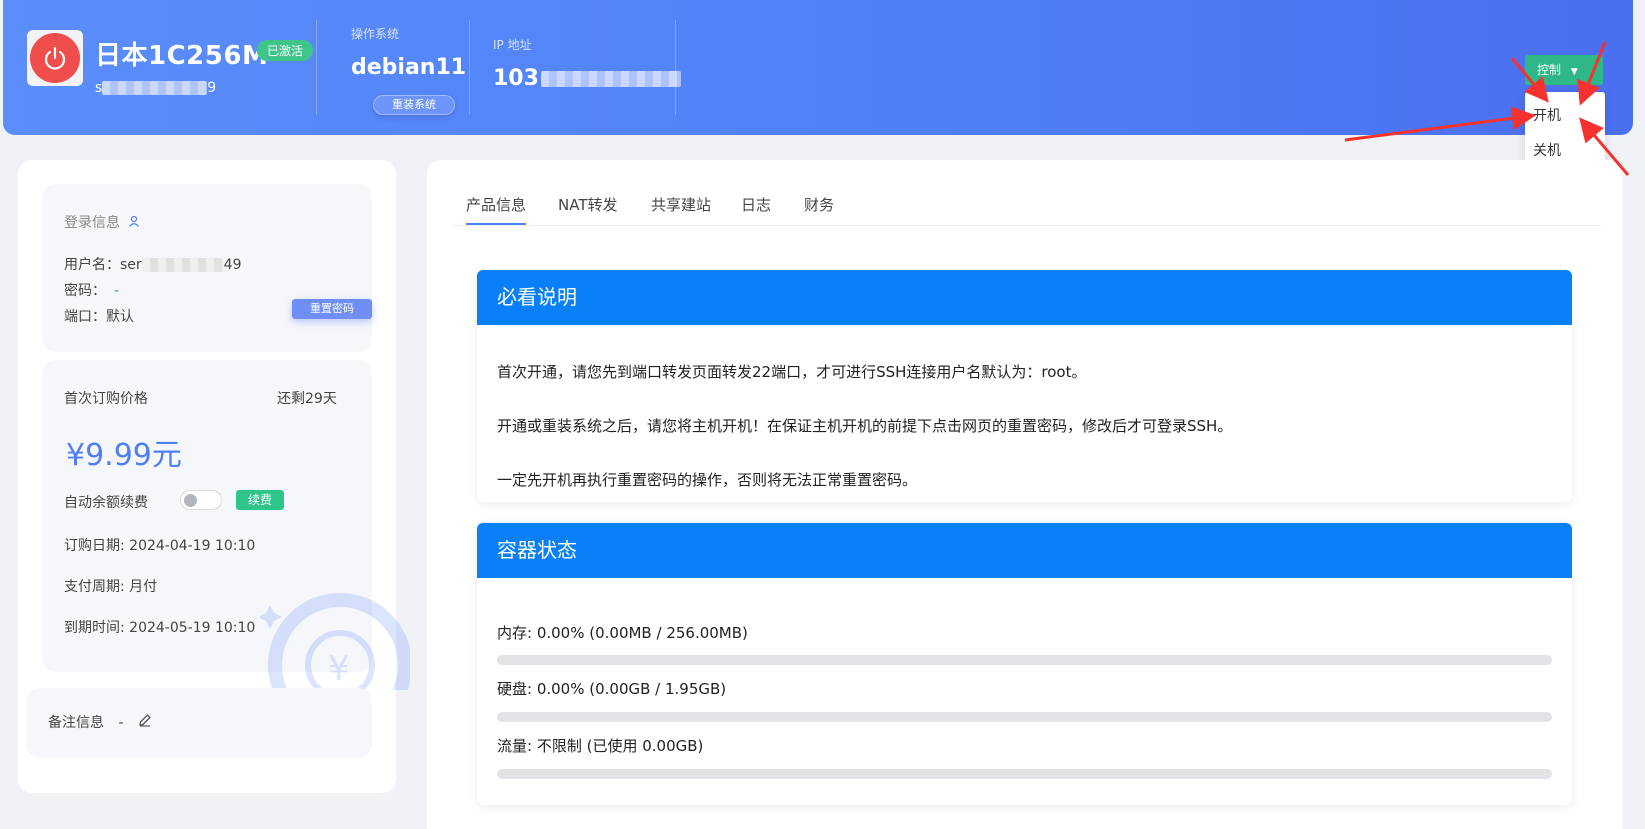 The image size is (1645, 829). What do you see at coordinates (707, 480) in the screenshot?
I see `notice-line: 一定先开机再执行重置密码的操作，否则将无法正常重置密码。` at bounding box center [707, 480].